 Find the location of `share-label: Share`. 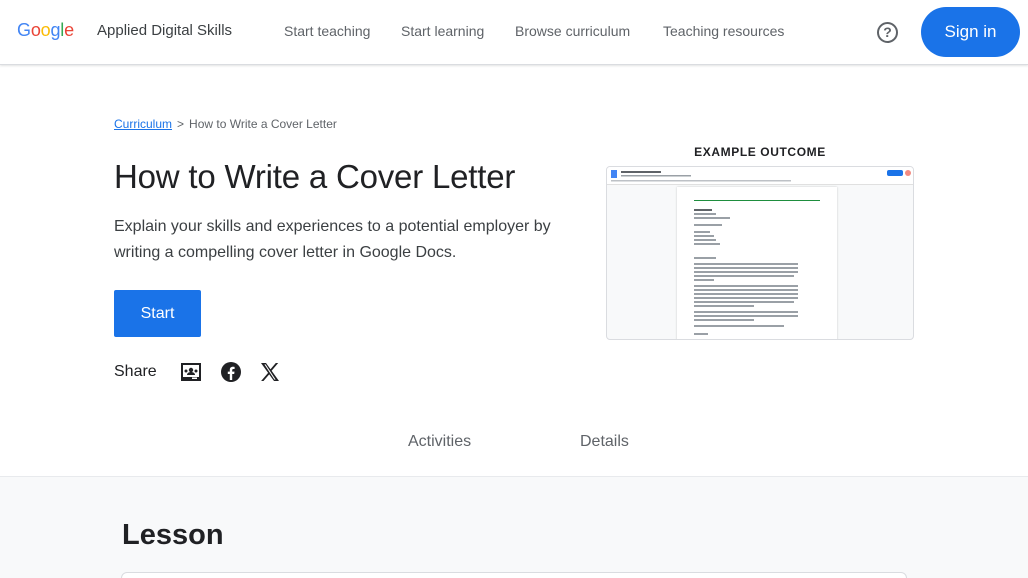

share-label: Share is located at coordinates (135, 371).